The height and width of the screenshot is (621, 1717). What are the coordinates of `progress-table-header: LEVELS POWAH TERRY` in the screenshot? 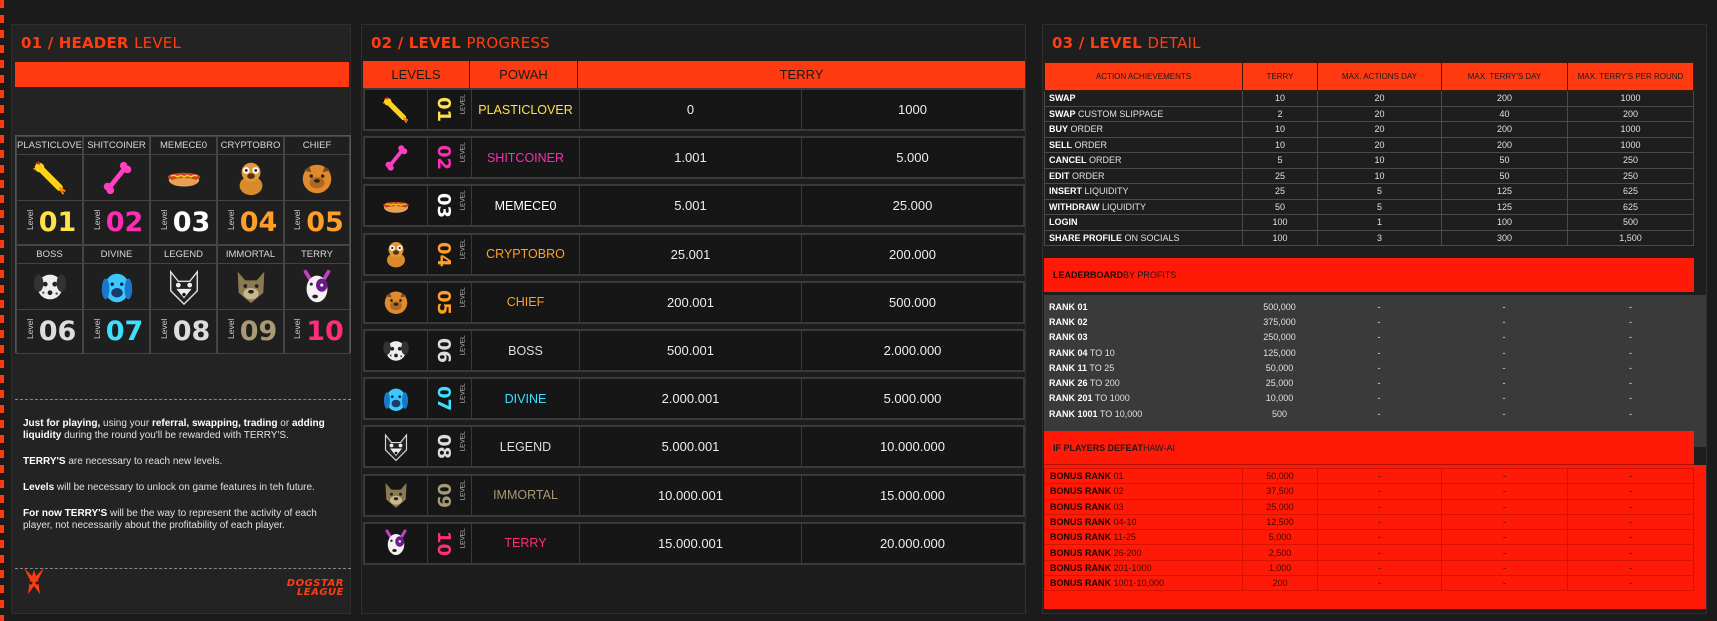 It's located at (694, 74).